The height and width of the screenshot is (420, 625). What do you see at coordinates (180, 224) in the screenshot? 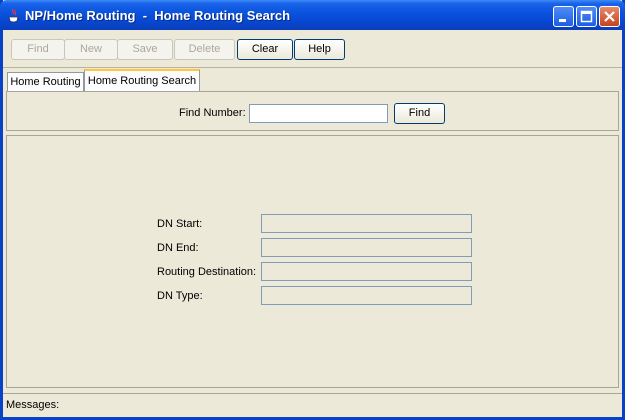
I see `dn-start-label: DN Start:` at bounding box center [180, 224].